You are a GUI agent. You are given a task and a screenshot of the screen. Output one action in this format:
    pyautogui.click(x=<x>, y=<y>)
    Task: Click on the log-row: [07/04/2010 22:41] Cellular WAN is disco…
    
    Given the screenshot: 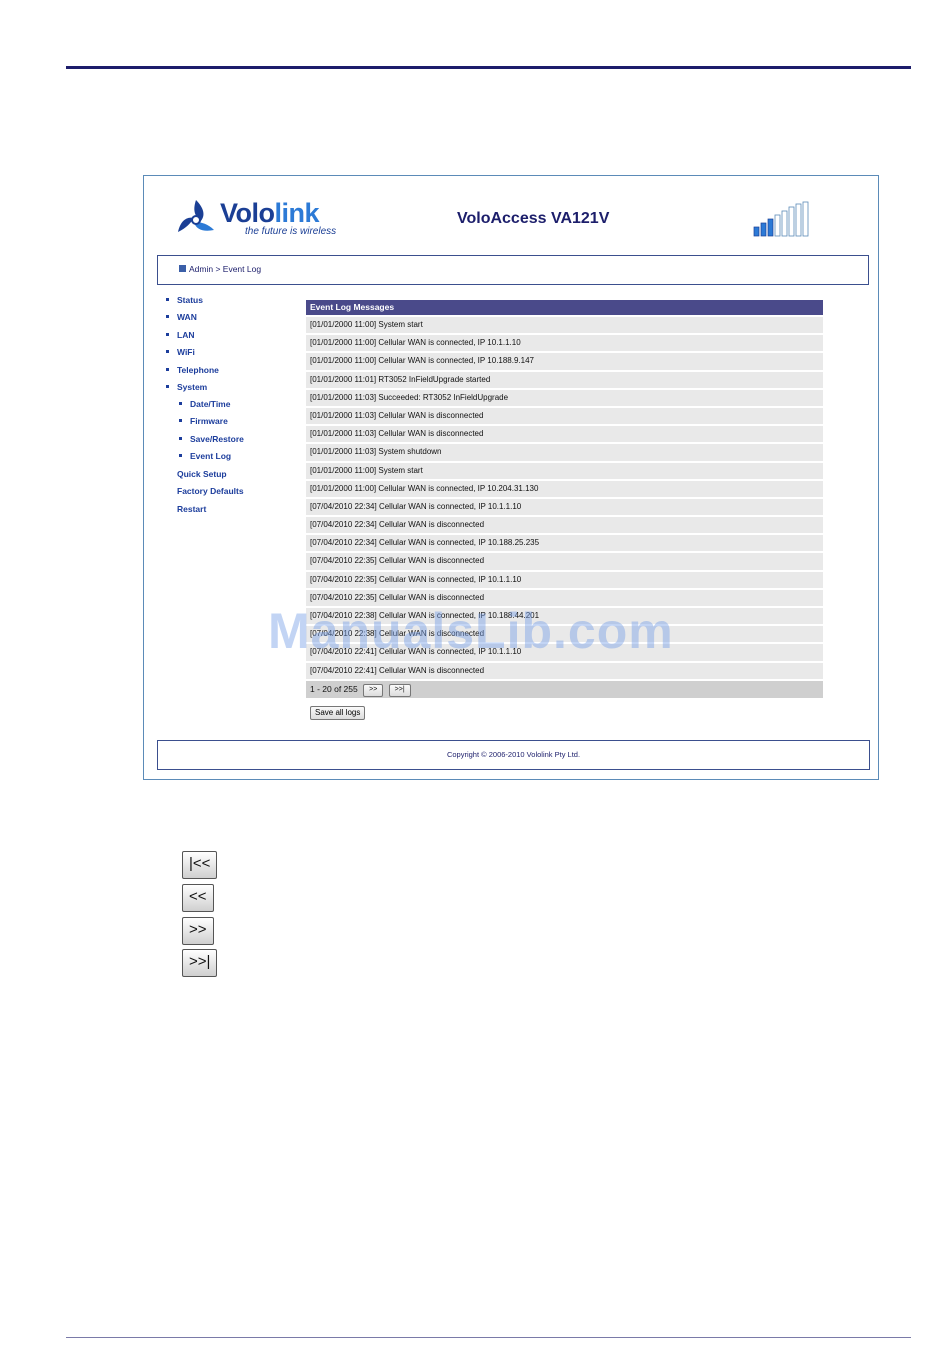 What is the action you would take?
    pyautogui.click(x=564, y=670)
    